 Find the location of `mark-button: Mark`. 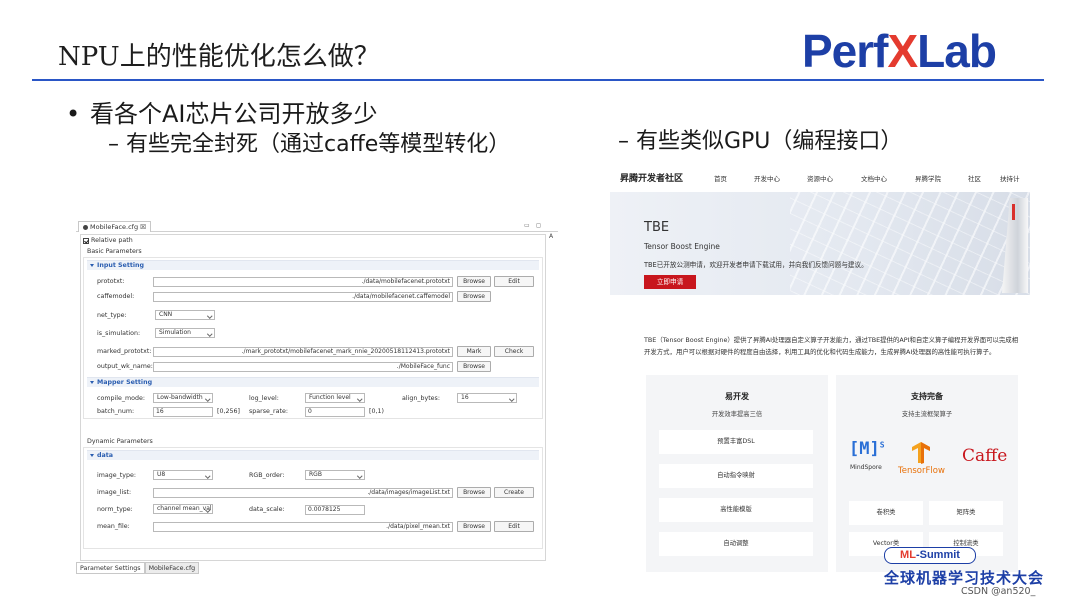

mark-button: Mark is located at coordinates (474, 351).